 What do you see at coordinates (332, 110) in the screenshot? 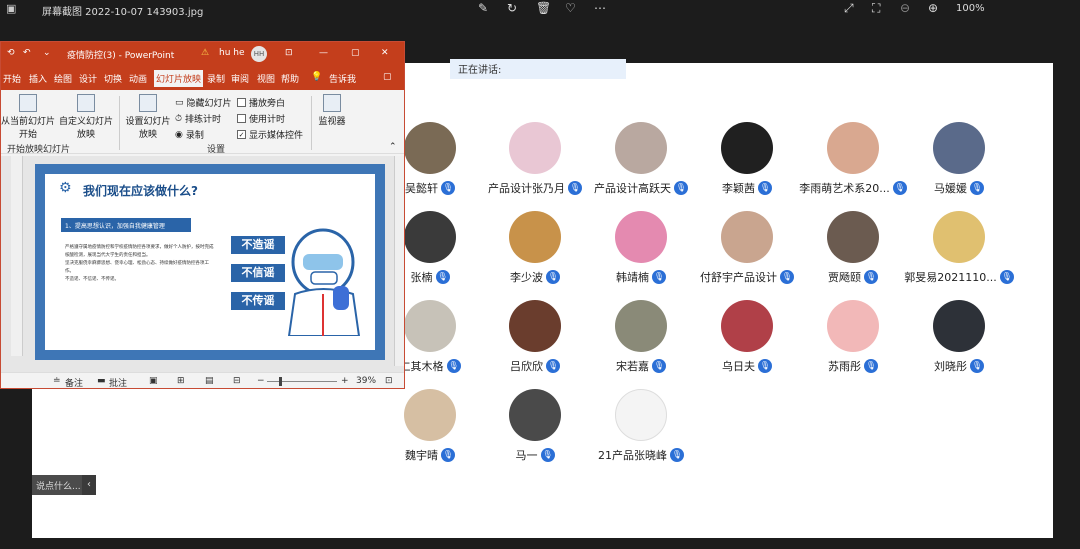
I see `monitor-button: 监视器` at bounding box center [332, 110].